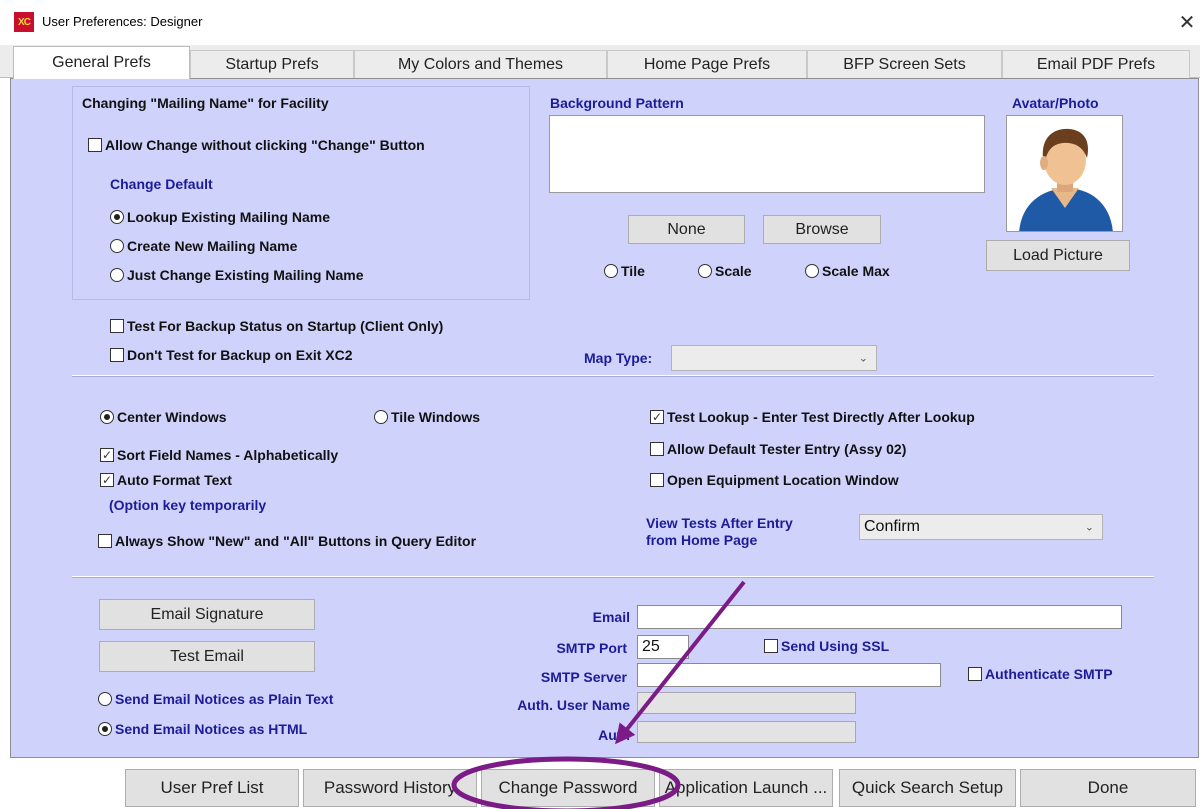 This screenshot has width=1200, height=809. Describe the element at coordinates (904, 64) in the screenshot. I see `tab-bfp-screen-sets: BFP Screen Sets` at that location.